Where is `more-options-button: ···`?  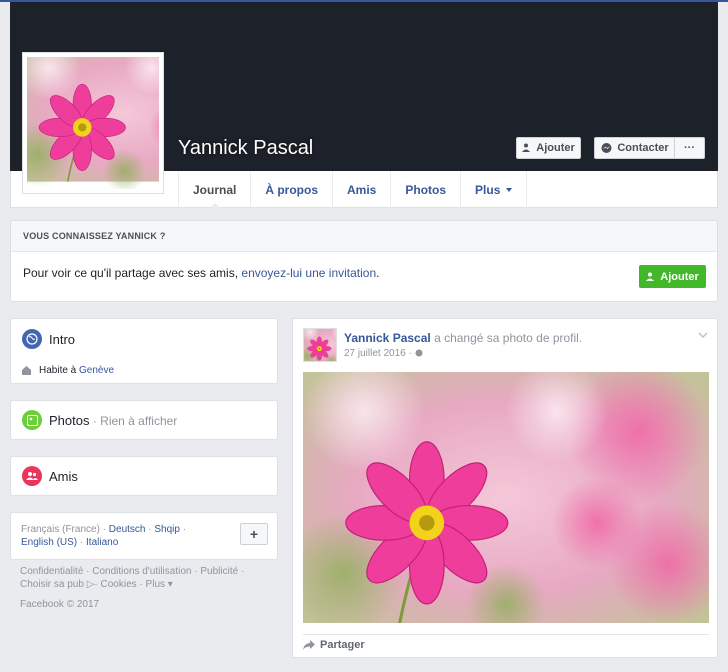
more-options-button: ··· is located at coordinates (689, 148).